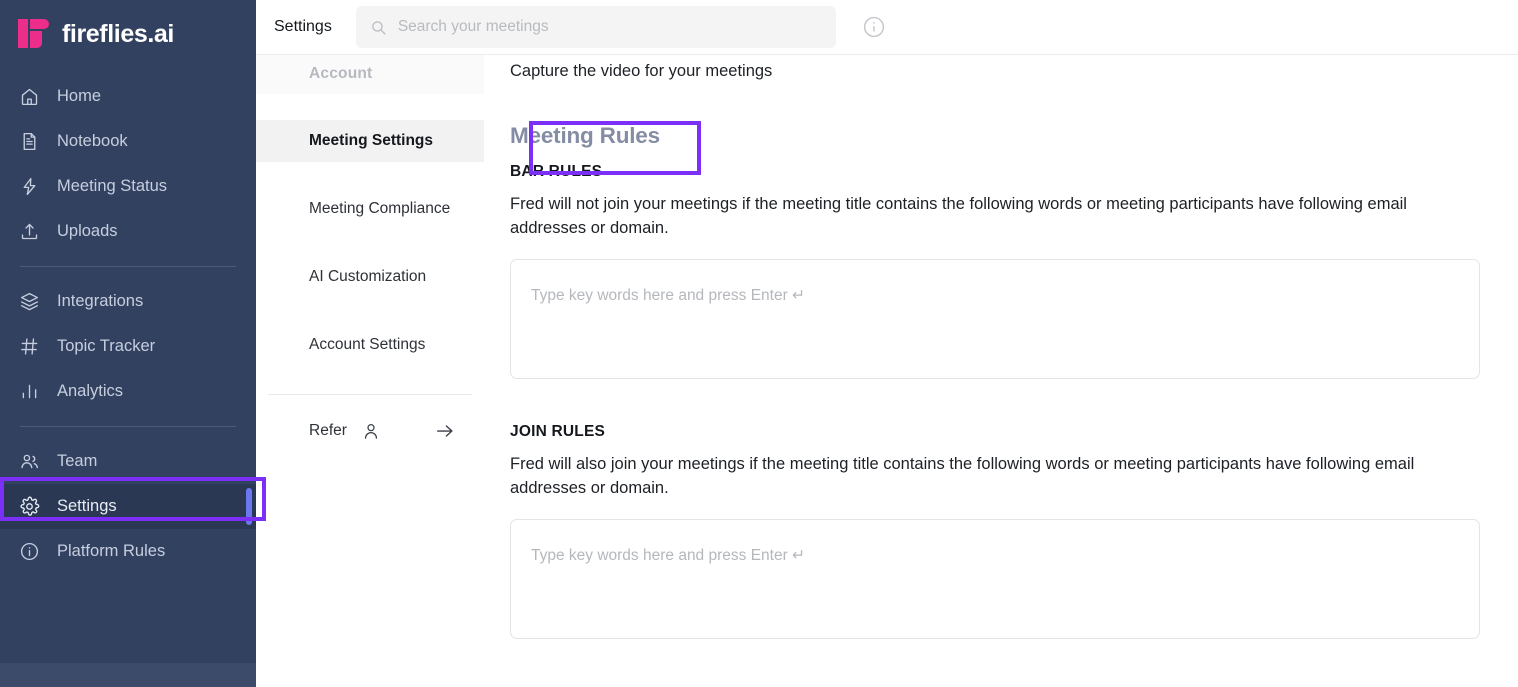 The image size is (1518, 687). Describe the element at coordinates (378, 27) in the screenshot. I see `search-icon` at that location.